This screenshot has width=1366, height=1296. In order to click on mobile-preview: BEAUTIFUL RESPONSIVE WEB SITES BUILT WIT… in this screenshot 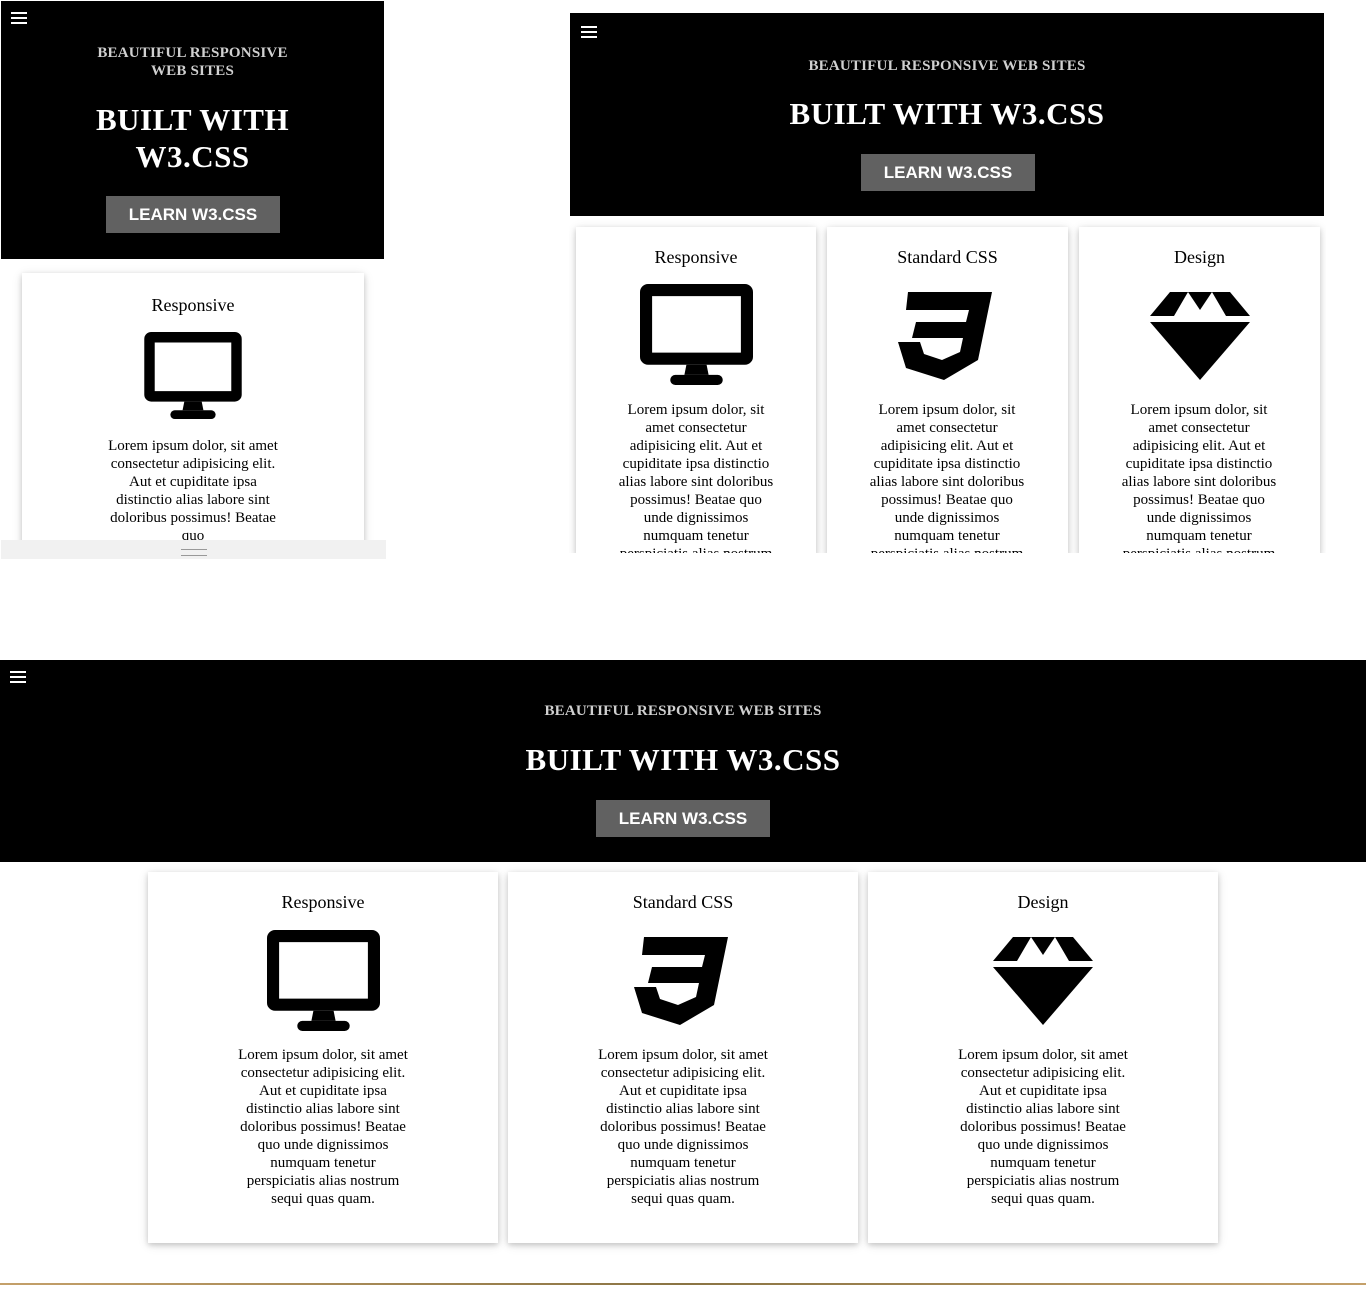, I will do `click(193, 280)`.